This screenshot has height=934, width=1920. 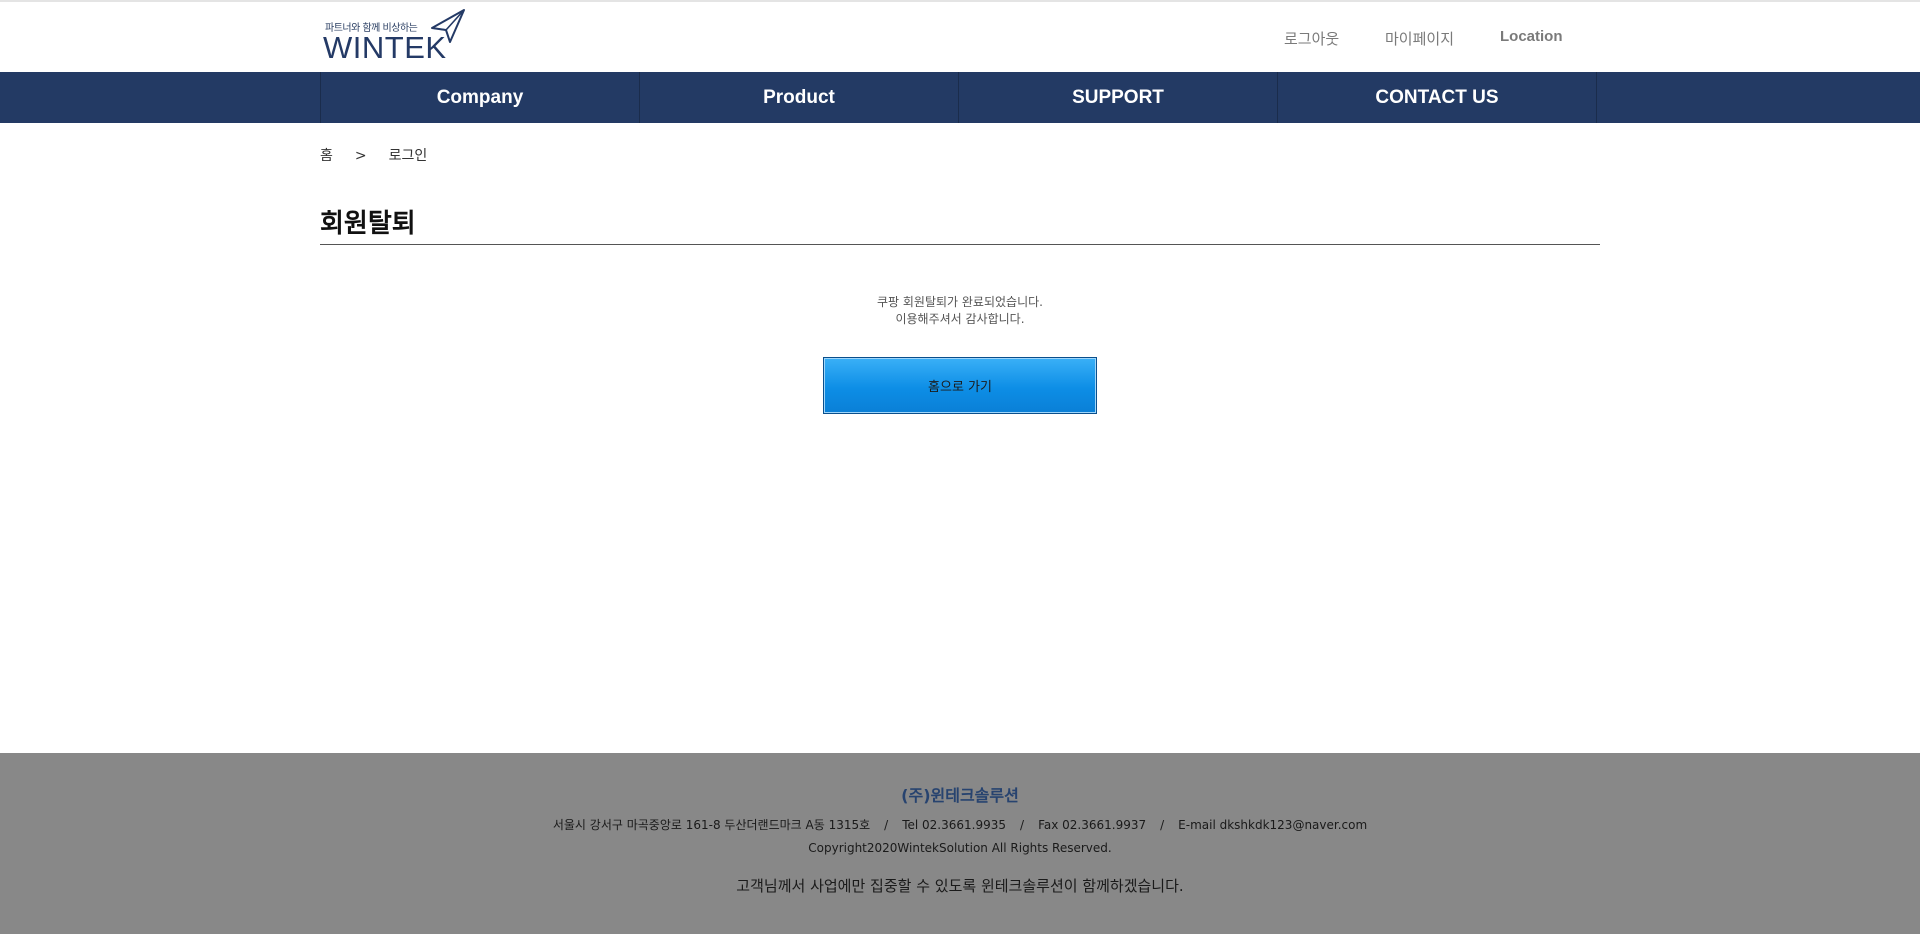 I want to click on page-title: 회원탈퇴, so click(x=368, y=224).